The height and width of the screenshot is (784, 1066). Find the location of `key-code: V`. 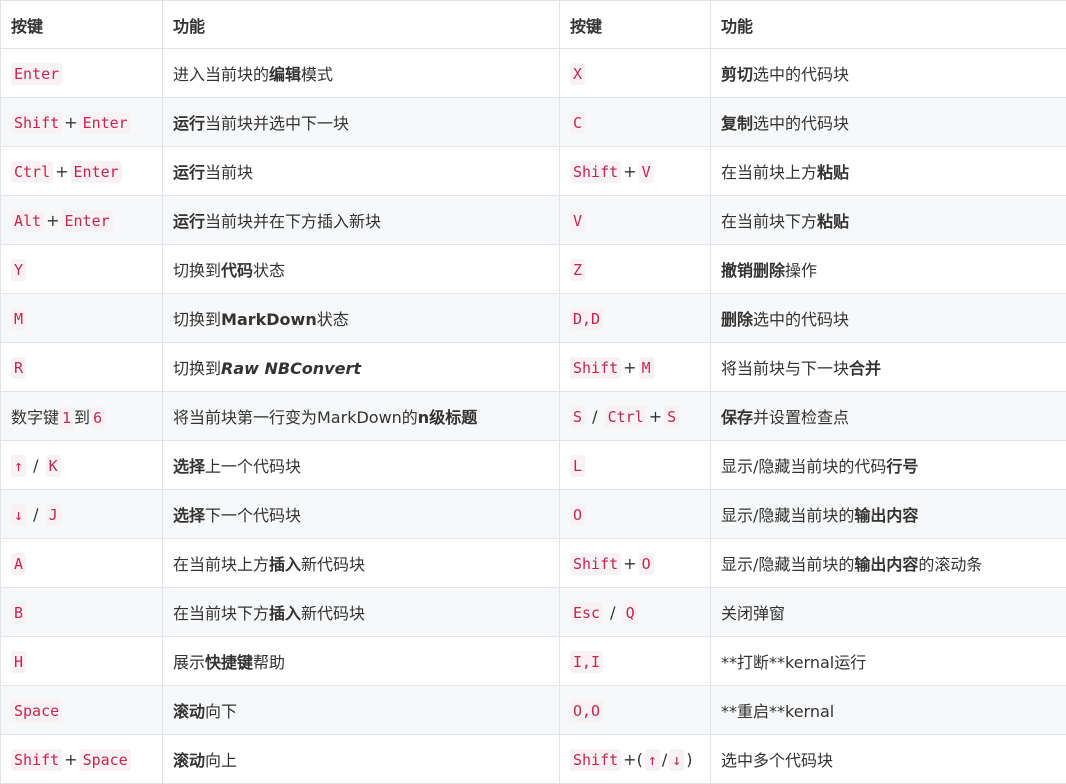

key-code: V is located at coordinates (577, 221).